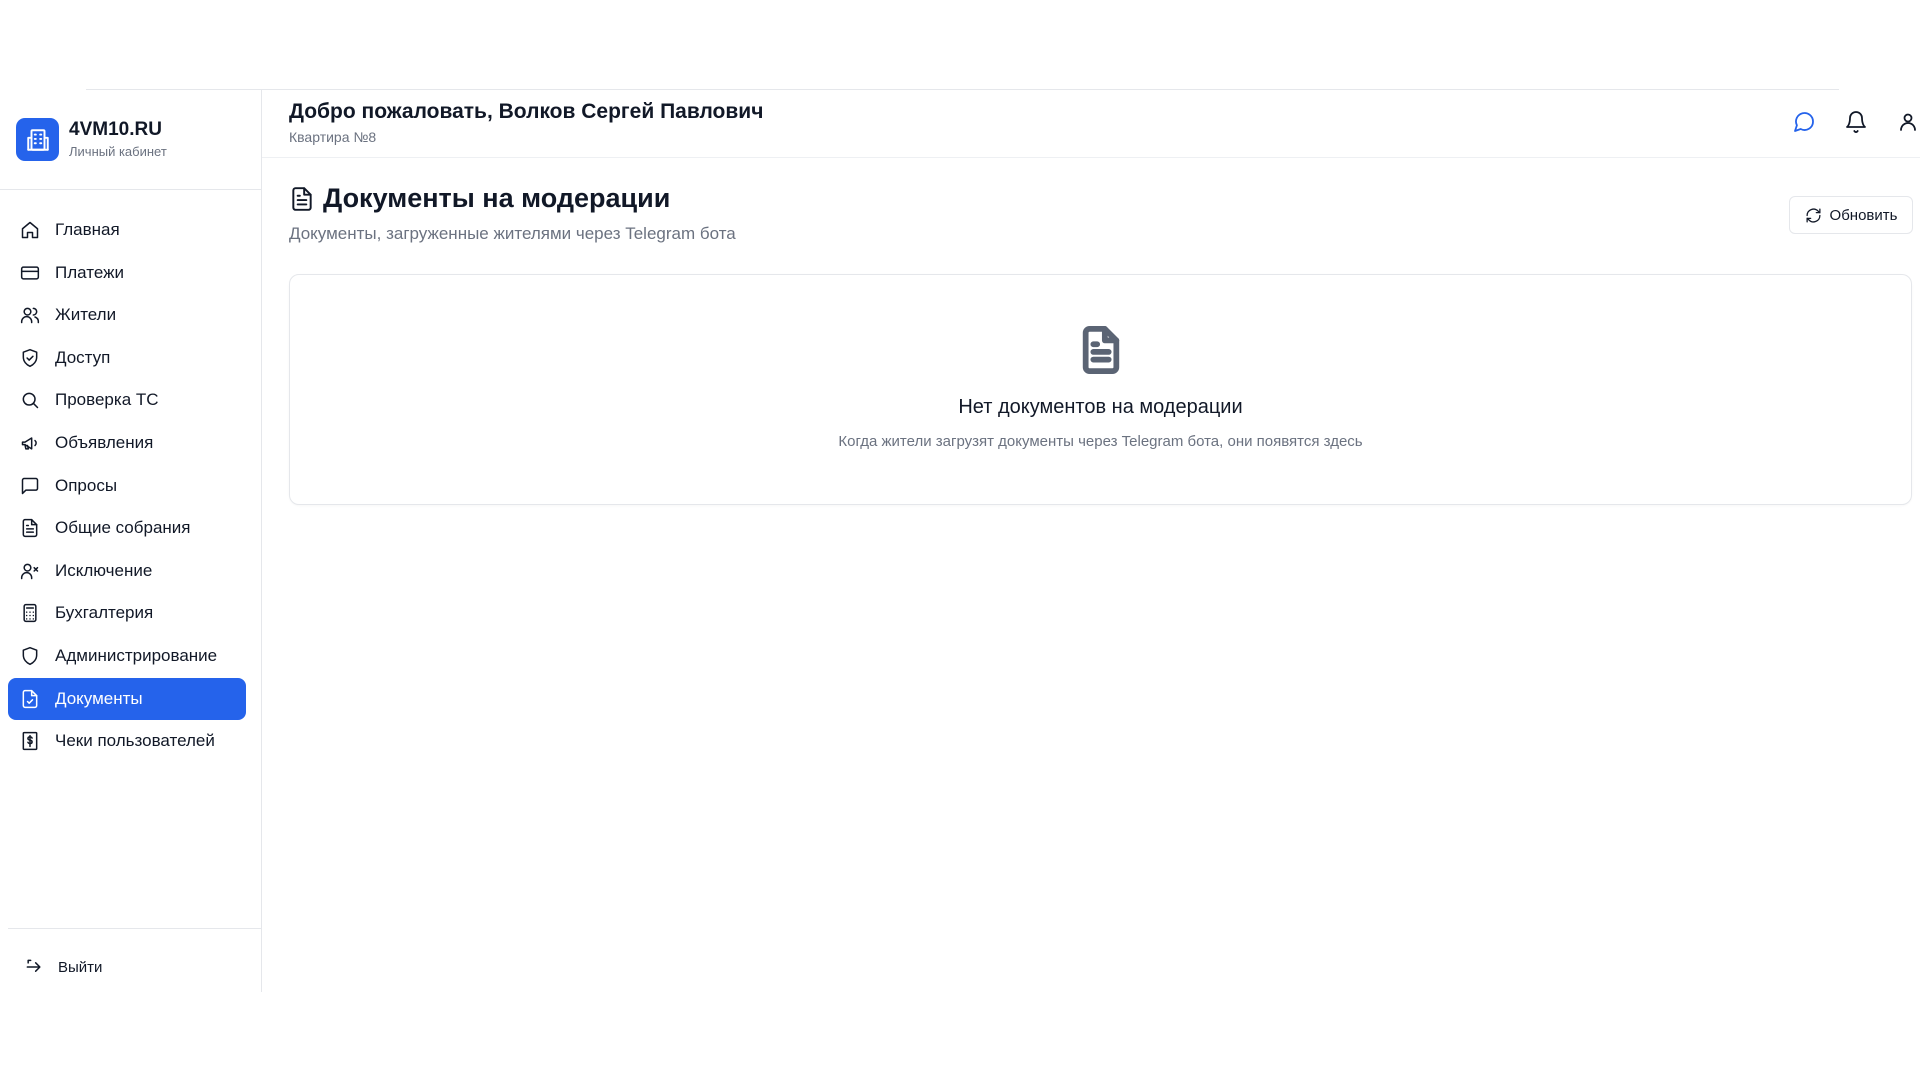  Describe the element at coordinates (37, 139) in the screenshot. I see `building-logo-icon` at that location.